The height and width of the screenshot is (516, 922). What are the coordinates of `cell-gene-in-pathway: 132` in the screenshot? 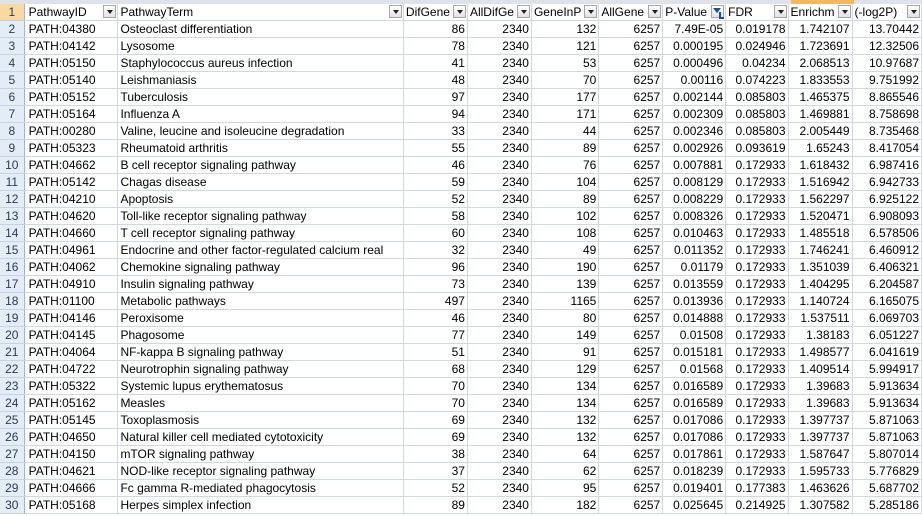 It's located at (565, 420).